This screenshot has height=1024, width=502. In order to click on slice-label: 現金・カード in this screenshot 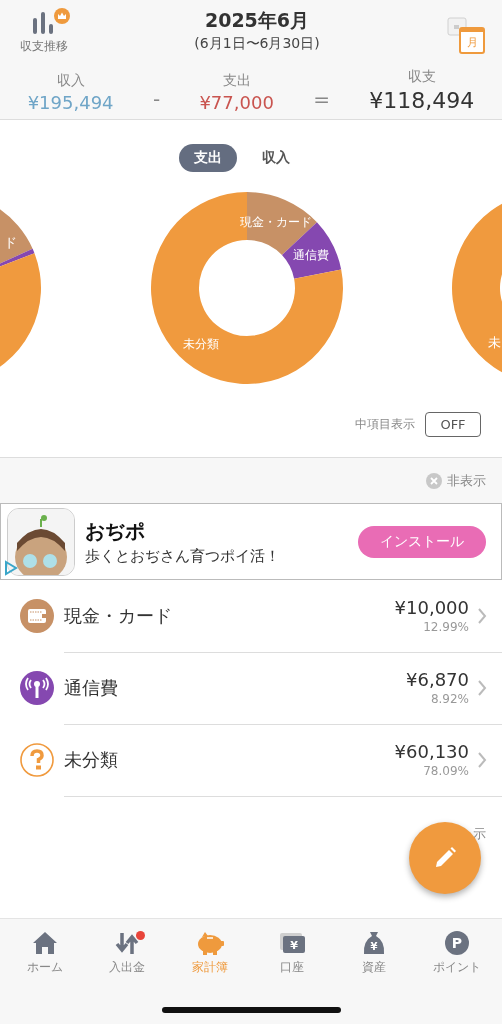, I will do `click(275, 221)`.